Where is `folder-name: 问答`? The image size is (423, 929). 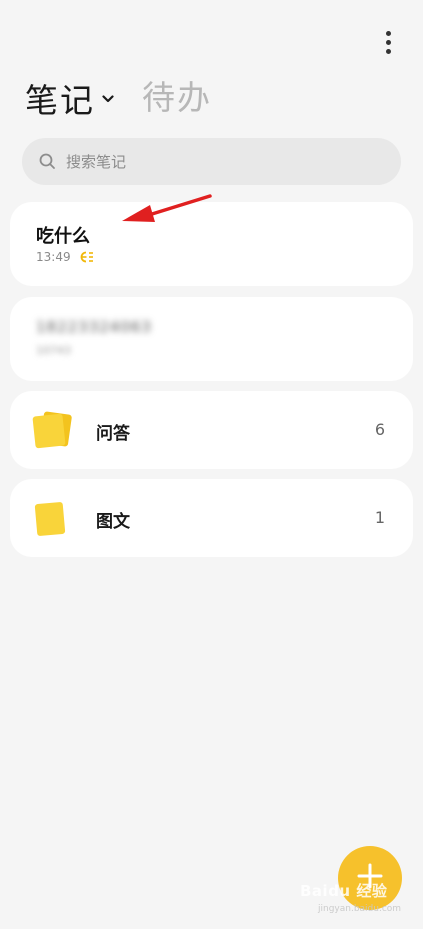
folder-name: 问答 is located at coordinates (113, 434).